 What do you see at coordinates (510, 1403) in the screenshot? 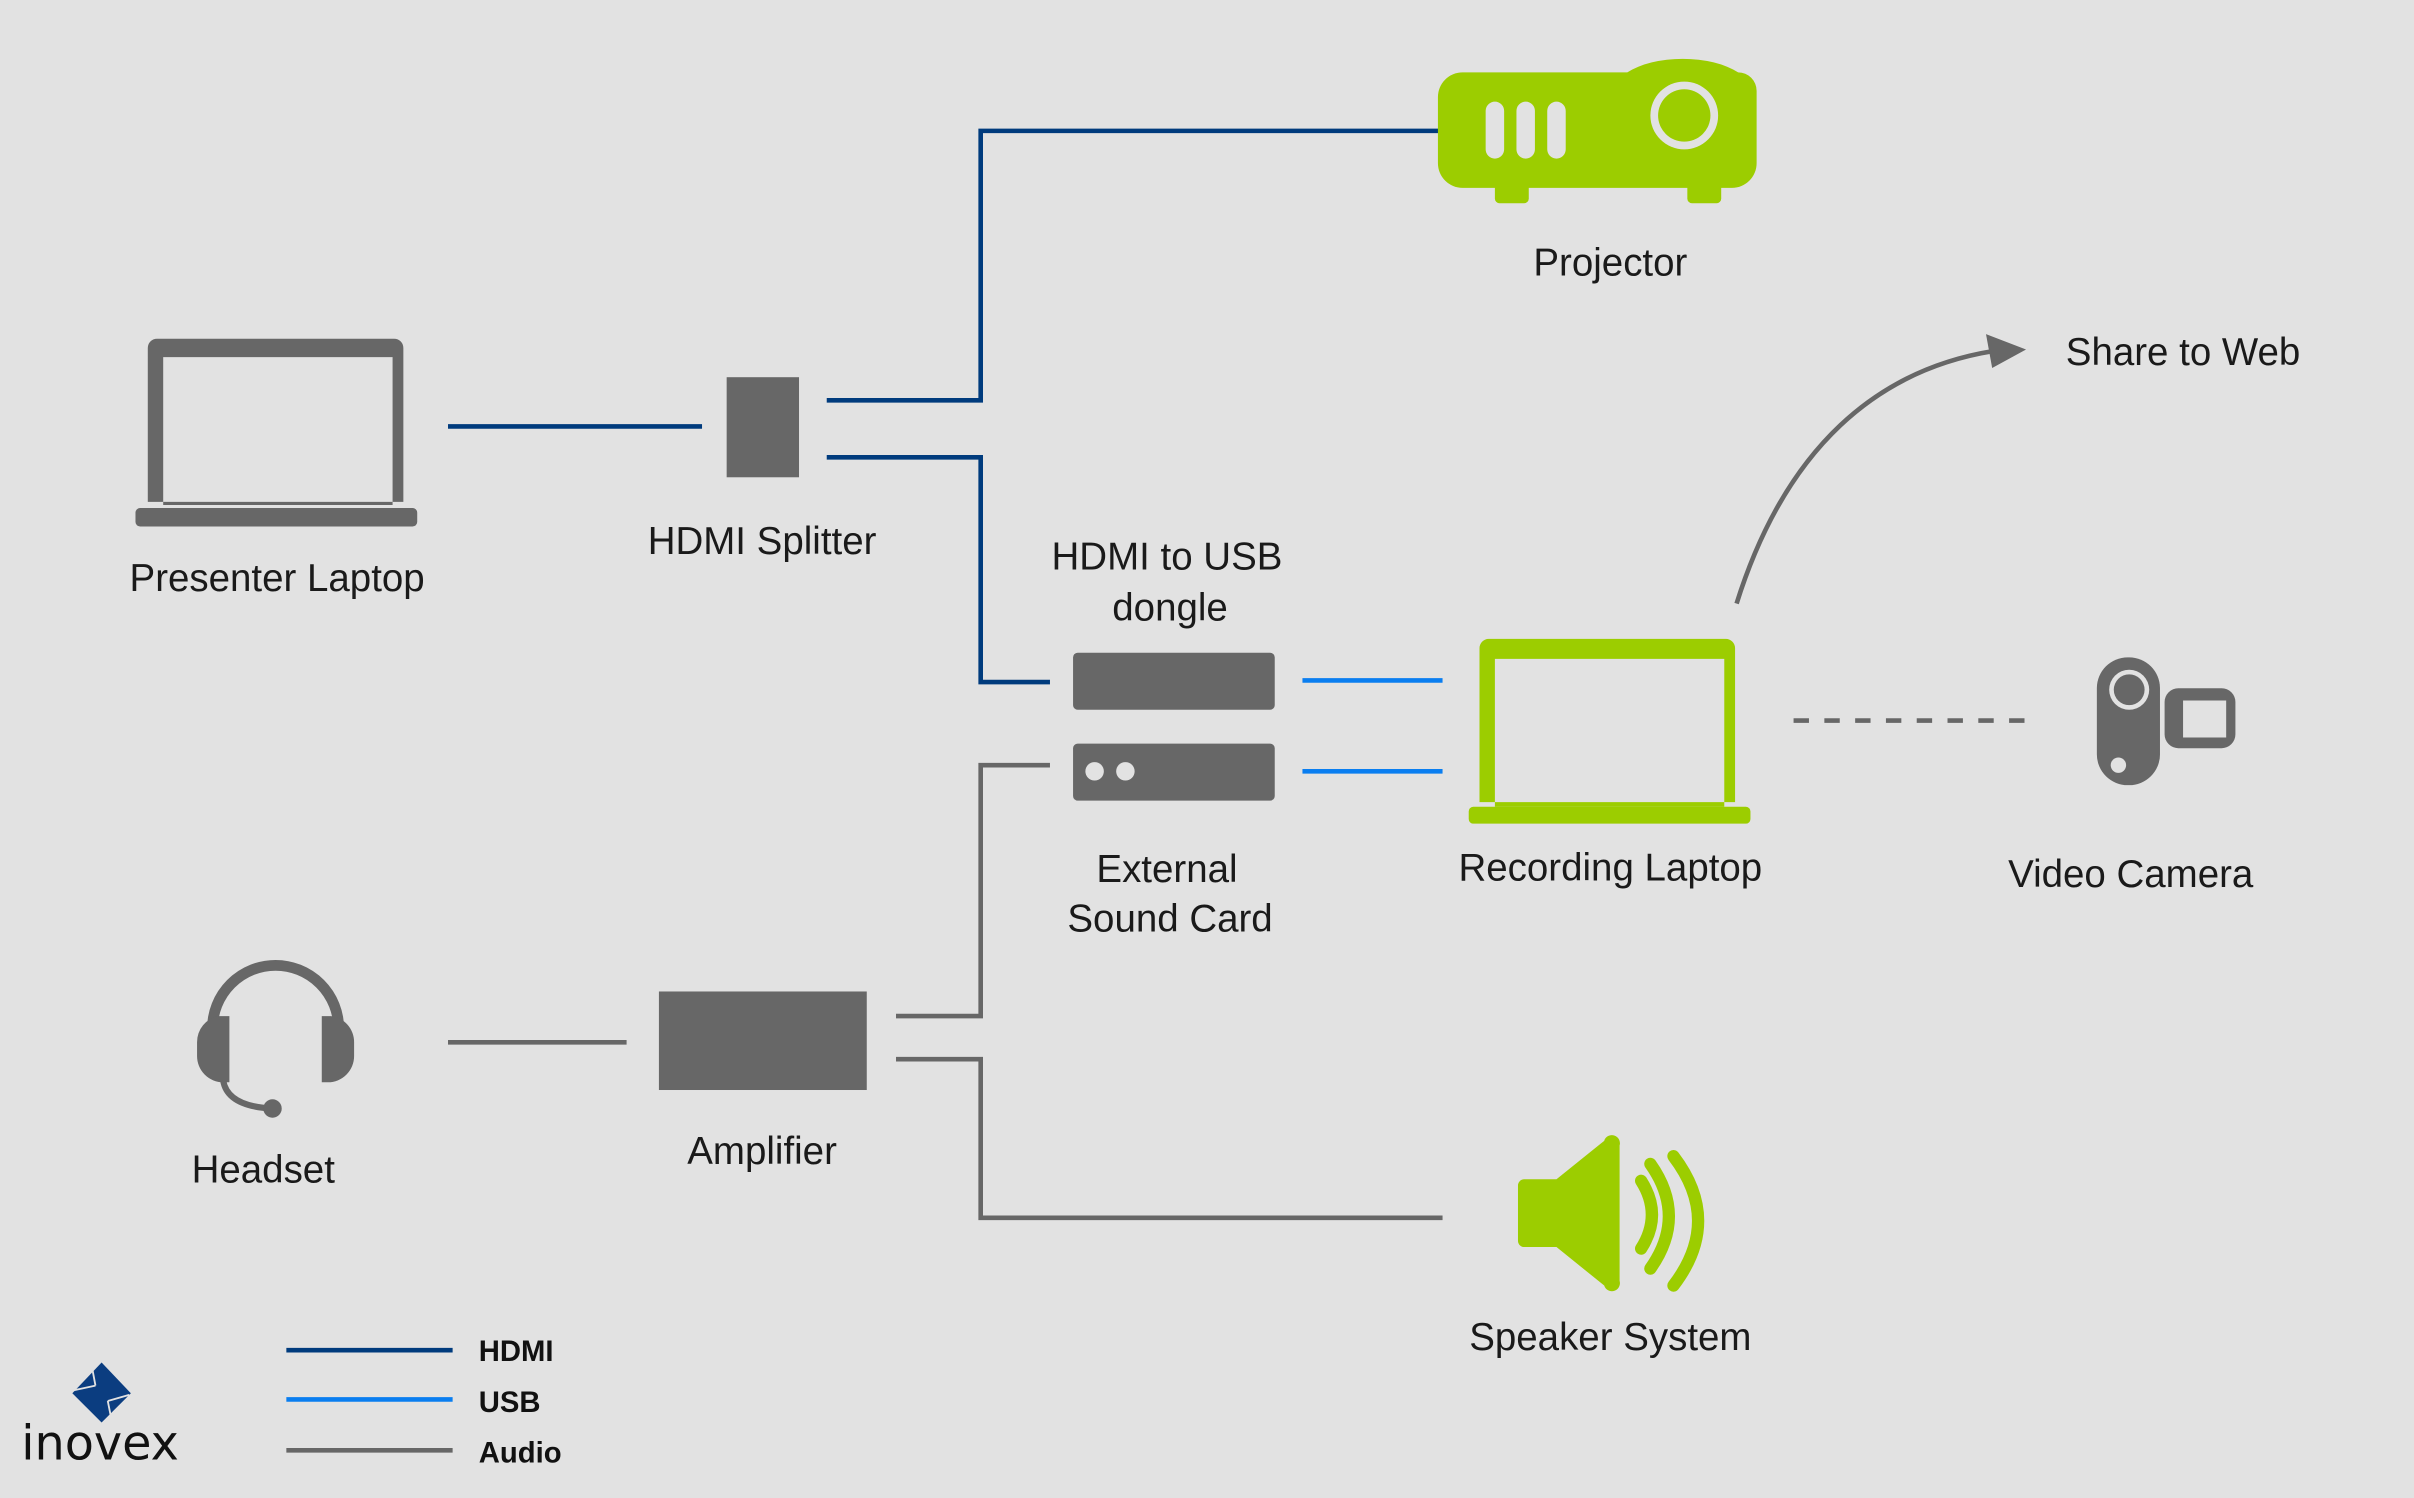
I see `legend-label-usb: USB` at bounding box center [510, 1403].